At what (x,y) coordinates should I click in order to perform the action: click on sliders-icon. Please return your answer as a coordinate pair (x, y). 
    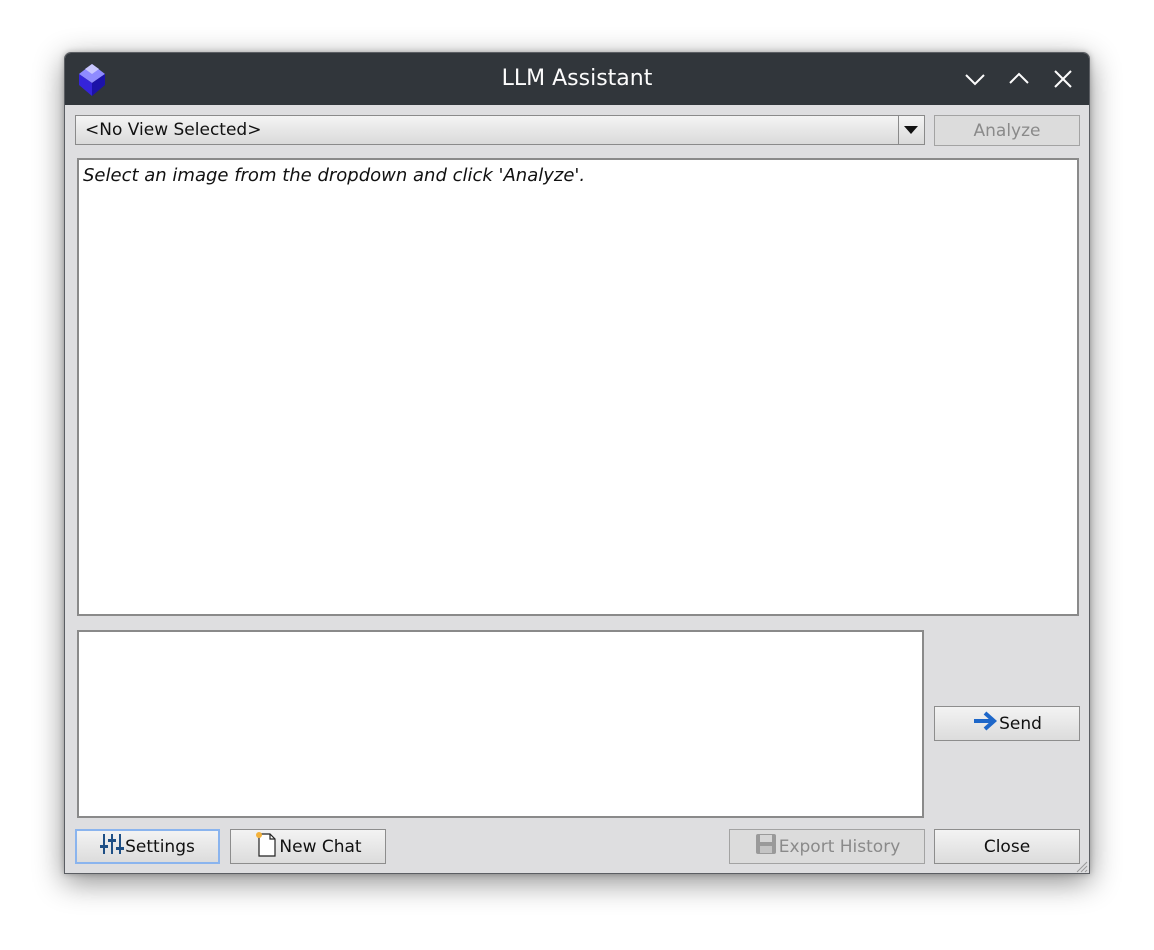
    Looking at the image, I should click on (112, 846).